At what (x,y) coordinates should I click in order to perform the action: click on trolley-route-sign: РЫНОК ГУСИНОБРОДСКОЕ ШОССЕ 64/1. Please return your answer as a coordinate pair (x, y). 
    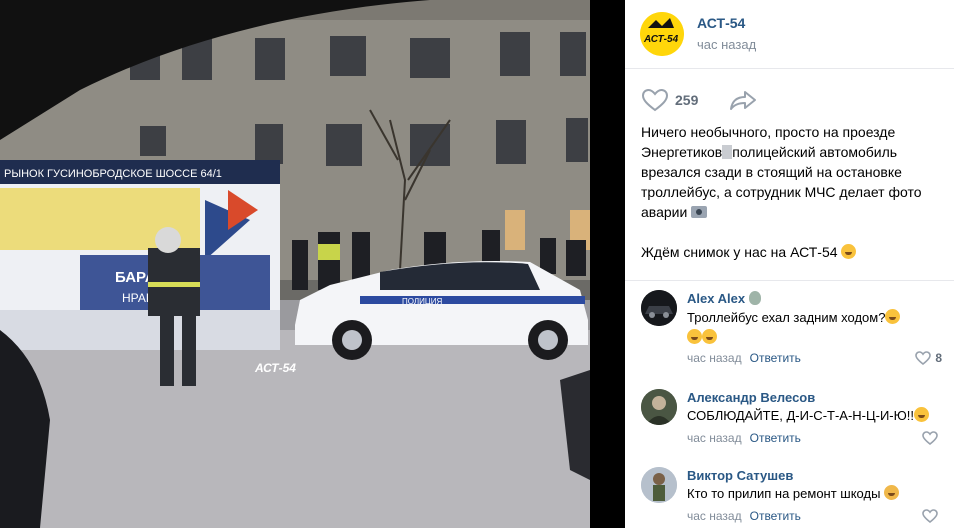
    Looking at the image, I should click on (113, 174).